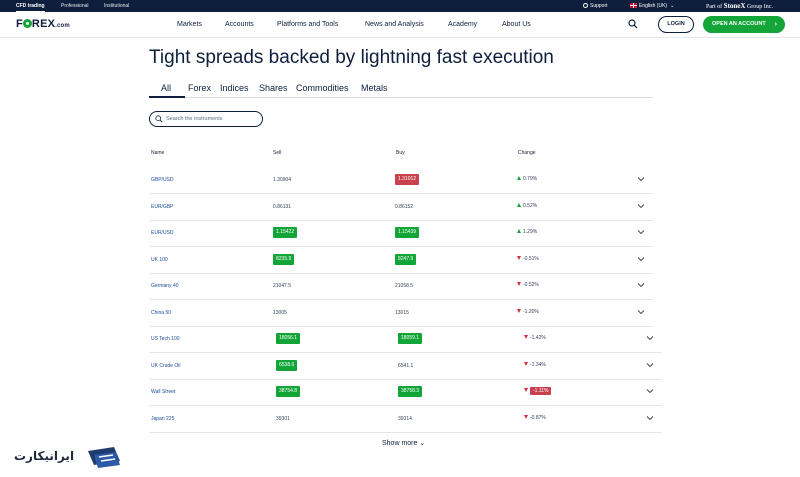 This screenshot has width=800, height=477. I want to click on sell-price: 1.30904, so click(282, 180).